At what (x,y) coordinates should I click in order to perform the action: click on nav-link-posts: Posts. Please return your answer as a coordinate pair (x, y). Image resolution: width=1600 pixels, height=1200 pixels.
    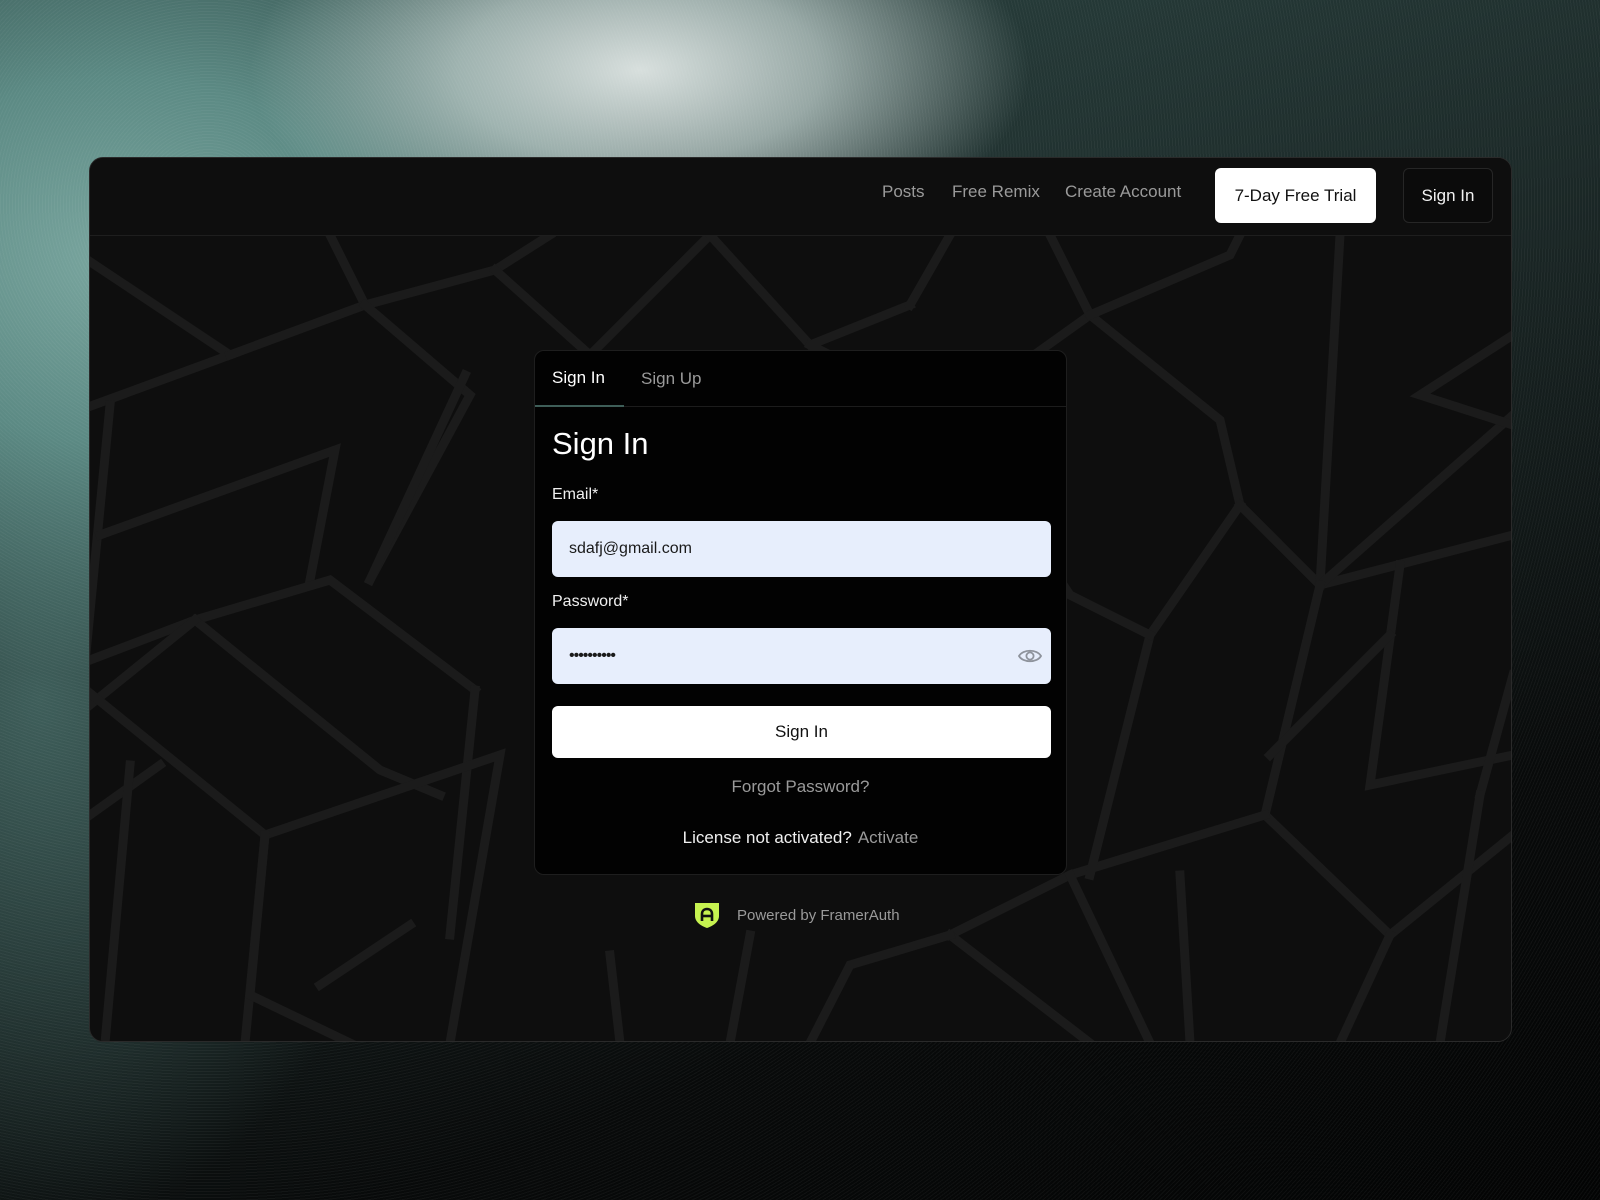
    Looking at the image, I should click on (903, 192).